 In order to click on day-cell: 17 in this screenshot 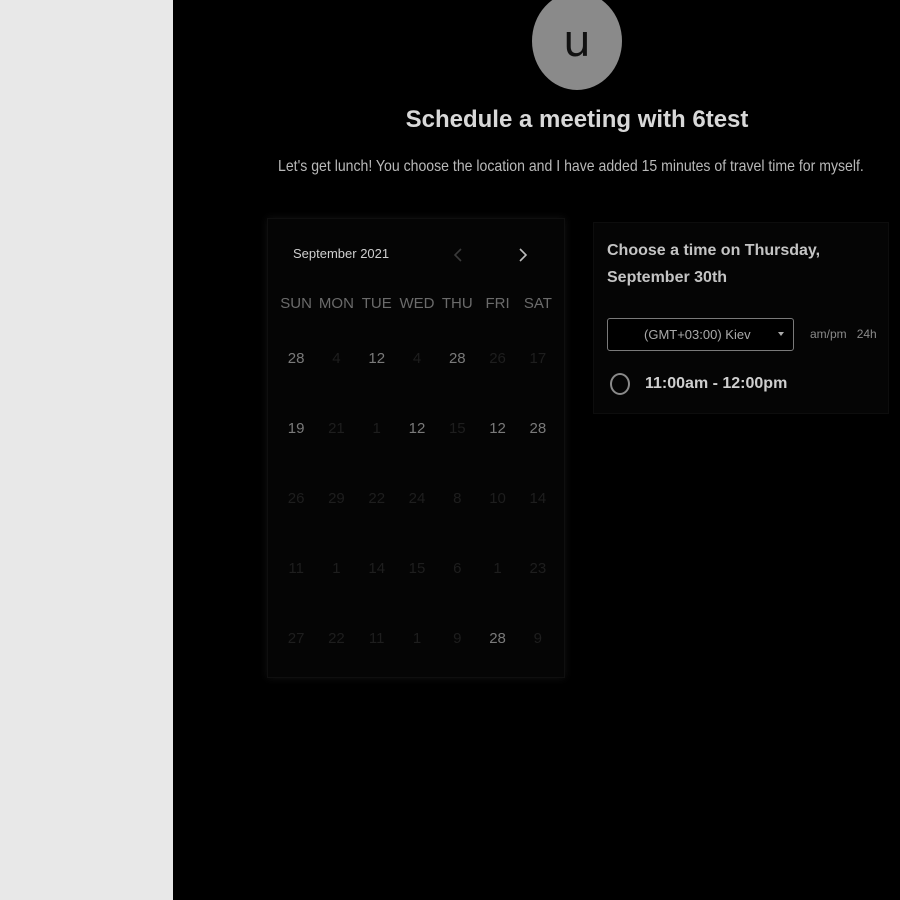, I will do `click(538, 358)`.